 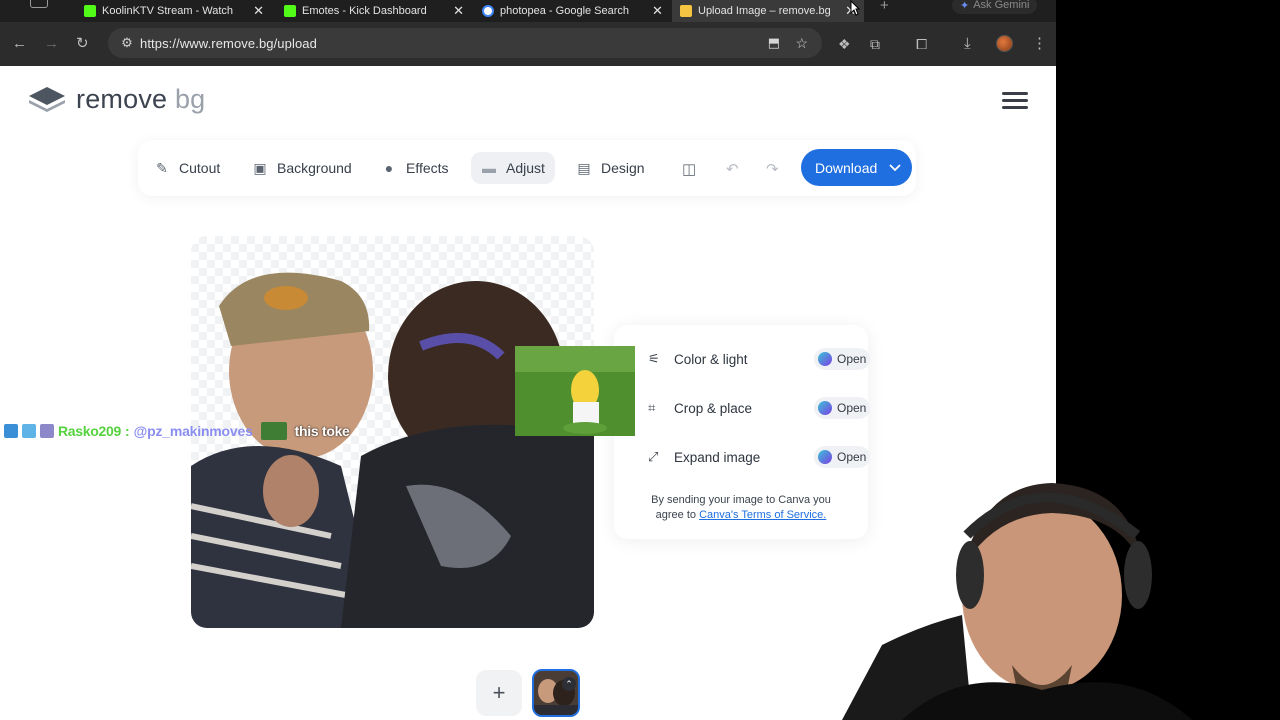 What do you see at coordinates (844, 44) in the screenshot?
I see `extension-puzzle-icon: ❖` at bounding box center [844, 44].